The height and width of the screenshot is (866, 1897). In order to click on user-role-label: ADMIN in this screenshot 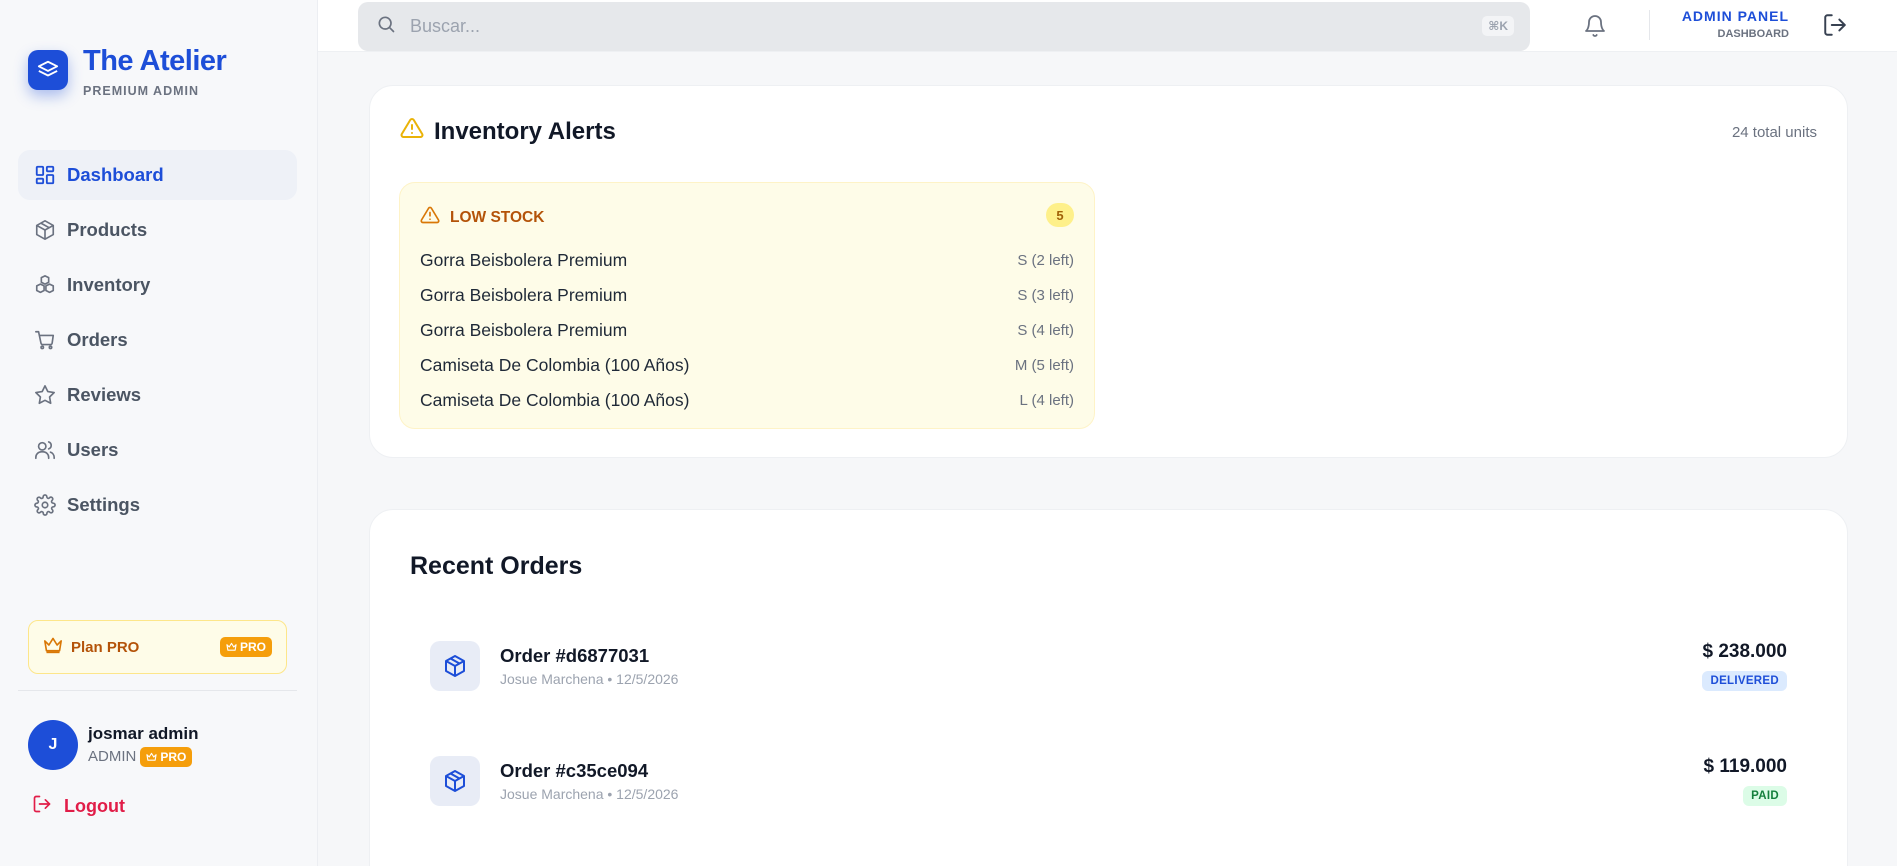, I will do `click(112, 756)`.